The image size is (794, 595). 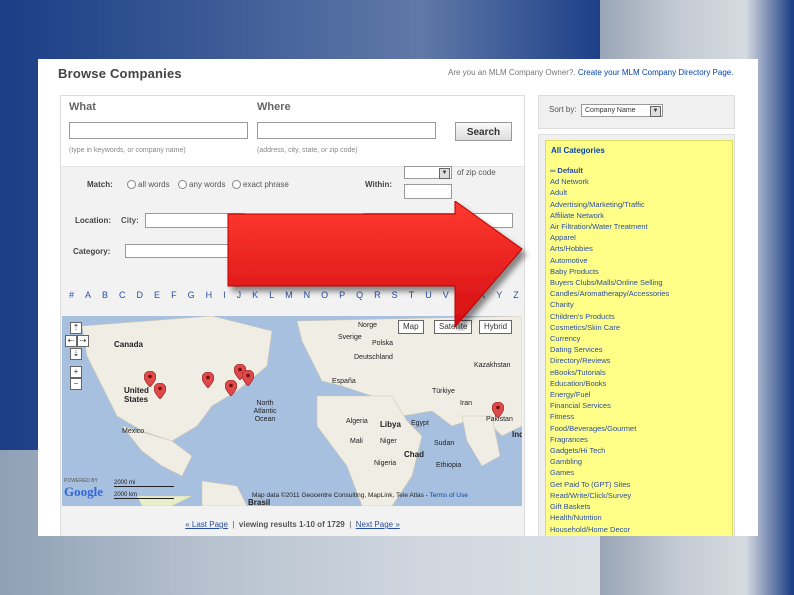 What do you see at coordinates (88, 295) in the screenshot?
I see `alpha-link: A` at bounding box center [88, 295].